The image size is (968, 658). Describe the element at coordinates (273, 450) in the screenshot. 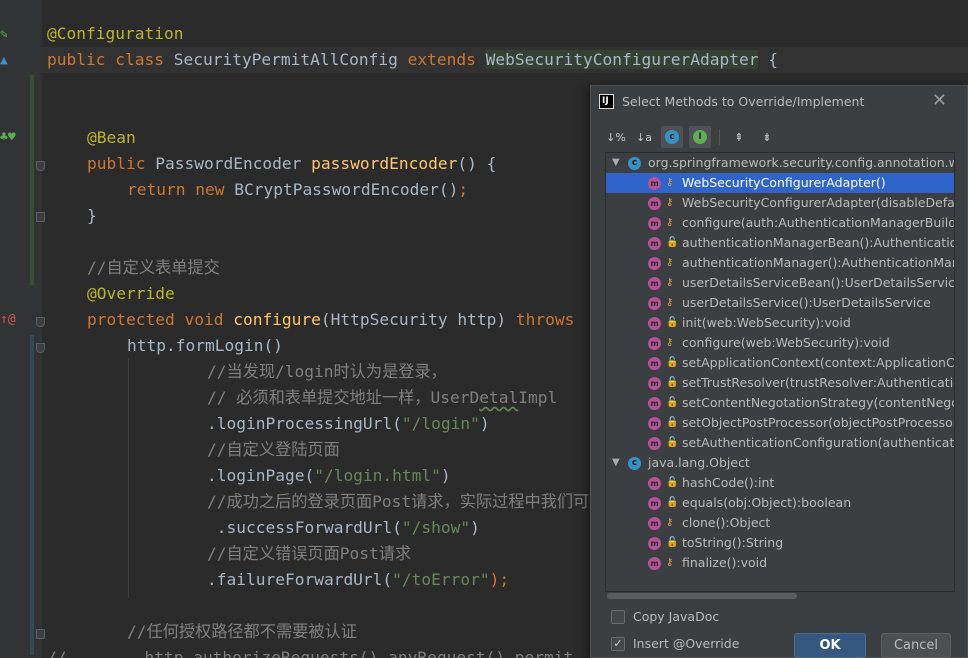

I see `code-line: //自定义登陆页面` at that location.